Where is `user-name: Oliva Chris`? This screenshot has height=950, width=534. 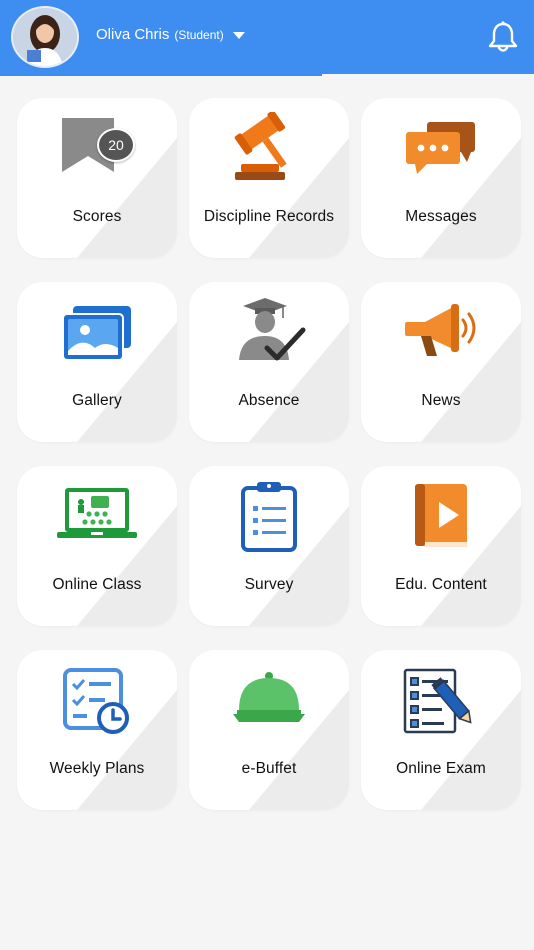
user-name: Oliva Chris is located at coordinates (133, 34).